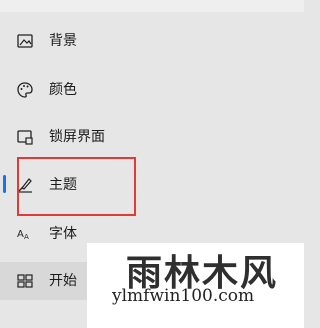  I want to click on watermark-url: ylmfwin100.com, so click(183, 296).